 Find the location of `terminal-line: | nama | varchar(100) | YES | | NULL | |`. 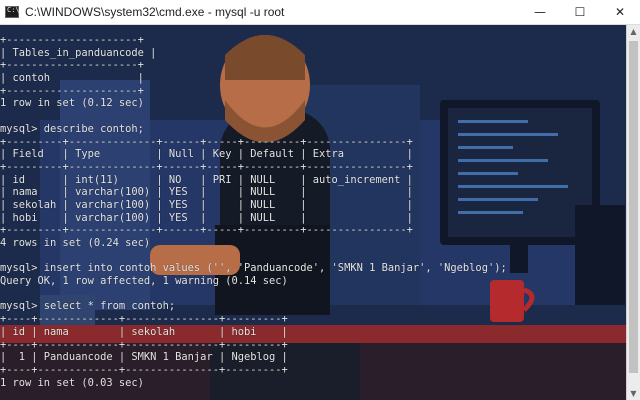

terminal-line: | nama | varchar(100) | YES | | NULL | | is located at coordinates (206, 192).